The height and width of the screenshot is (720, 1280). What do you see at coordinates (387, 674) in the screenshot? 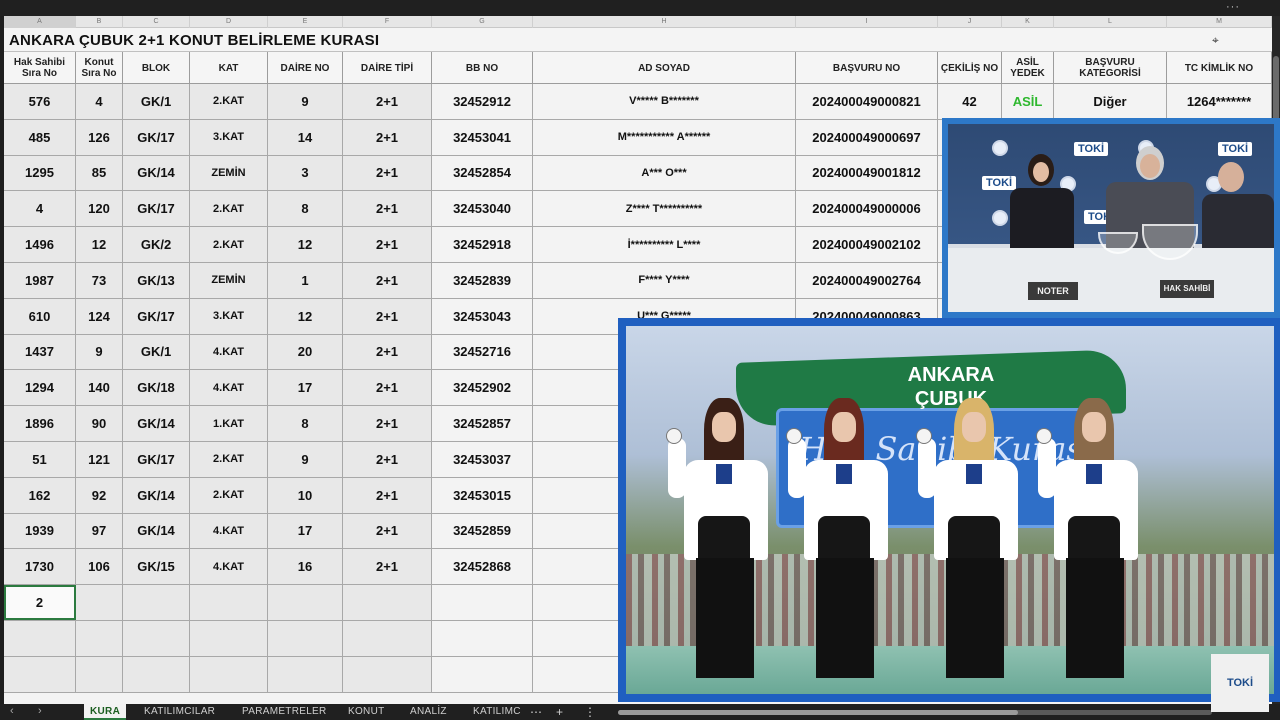
I see `cell-tip` at bounding box center [387, 674].